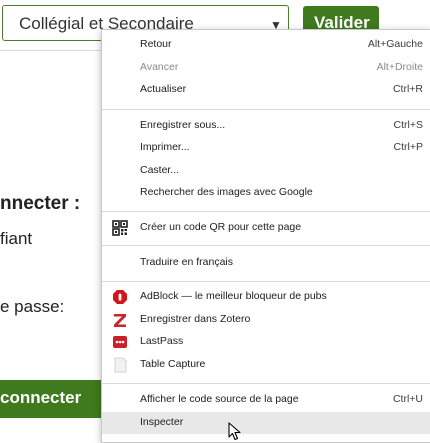 The width and height of the screenshot is (430, 443). Describe the element at coordinates (120, 228) in the screenshot. I see `qr-code-icon` at that location.